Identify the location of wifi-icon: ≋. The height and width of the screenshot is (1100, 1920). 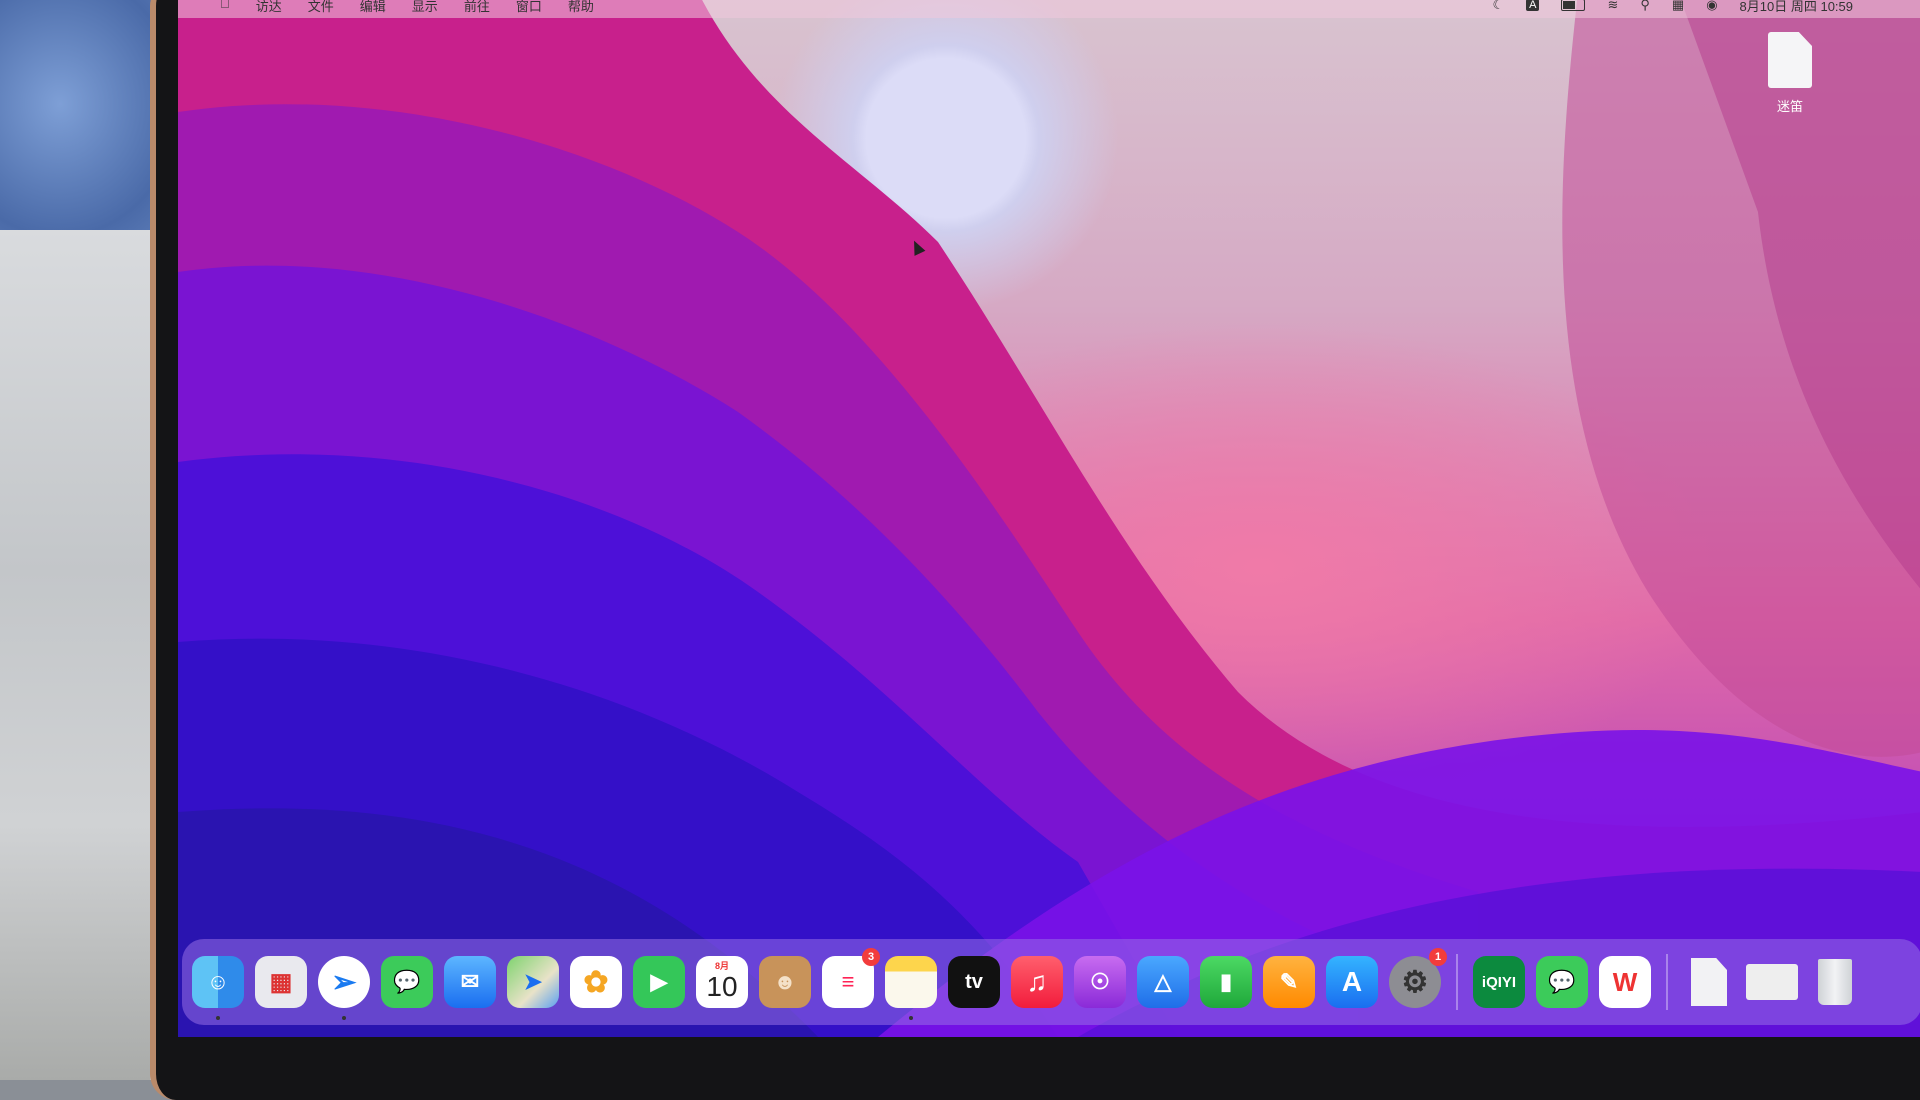
(1612, 6).